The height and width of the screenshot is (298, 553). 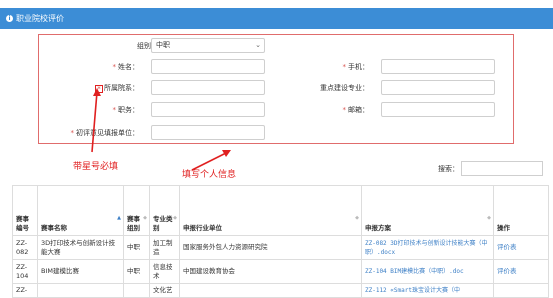 I want to click on cell-event-name, so click(x=80, y=290).